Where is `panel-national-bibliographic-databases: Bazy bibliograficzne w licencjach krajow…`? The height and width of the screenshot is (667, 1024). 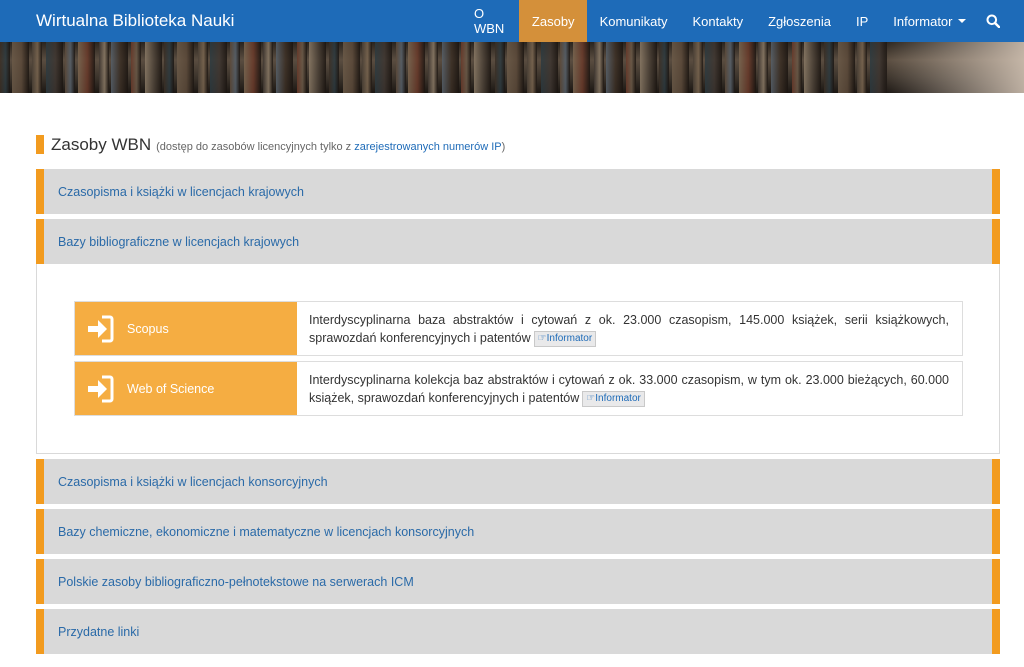 panel-national-bibliographic-databases: Bazy bibliograficzne w licencjach krajow… is located at coordinates (518, 241).